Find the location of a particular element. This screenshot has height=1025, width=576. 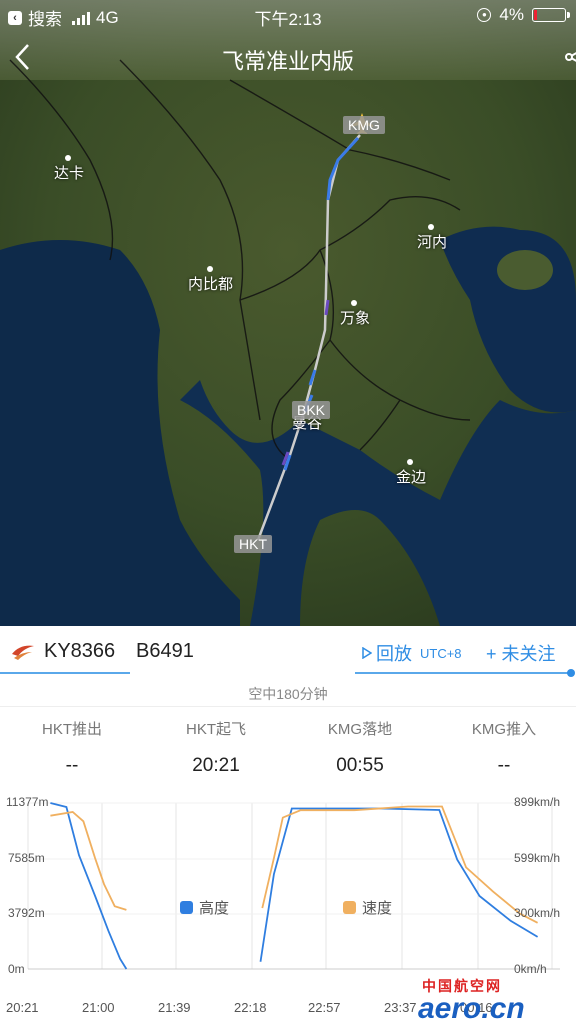

x-tick: 22:57 is located at coordinates (324, 1007).